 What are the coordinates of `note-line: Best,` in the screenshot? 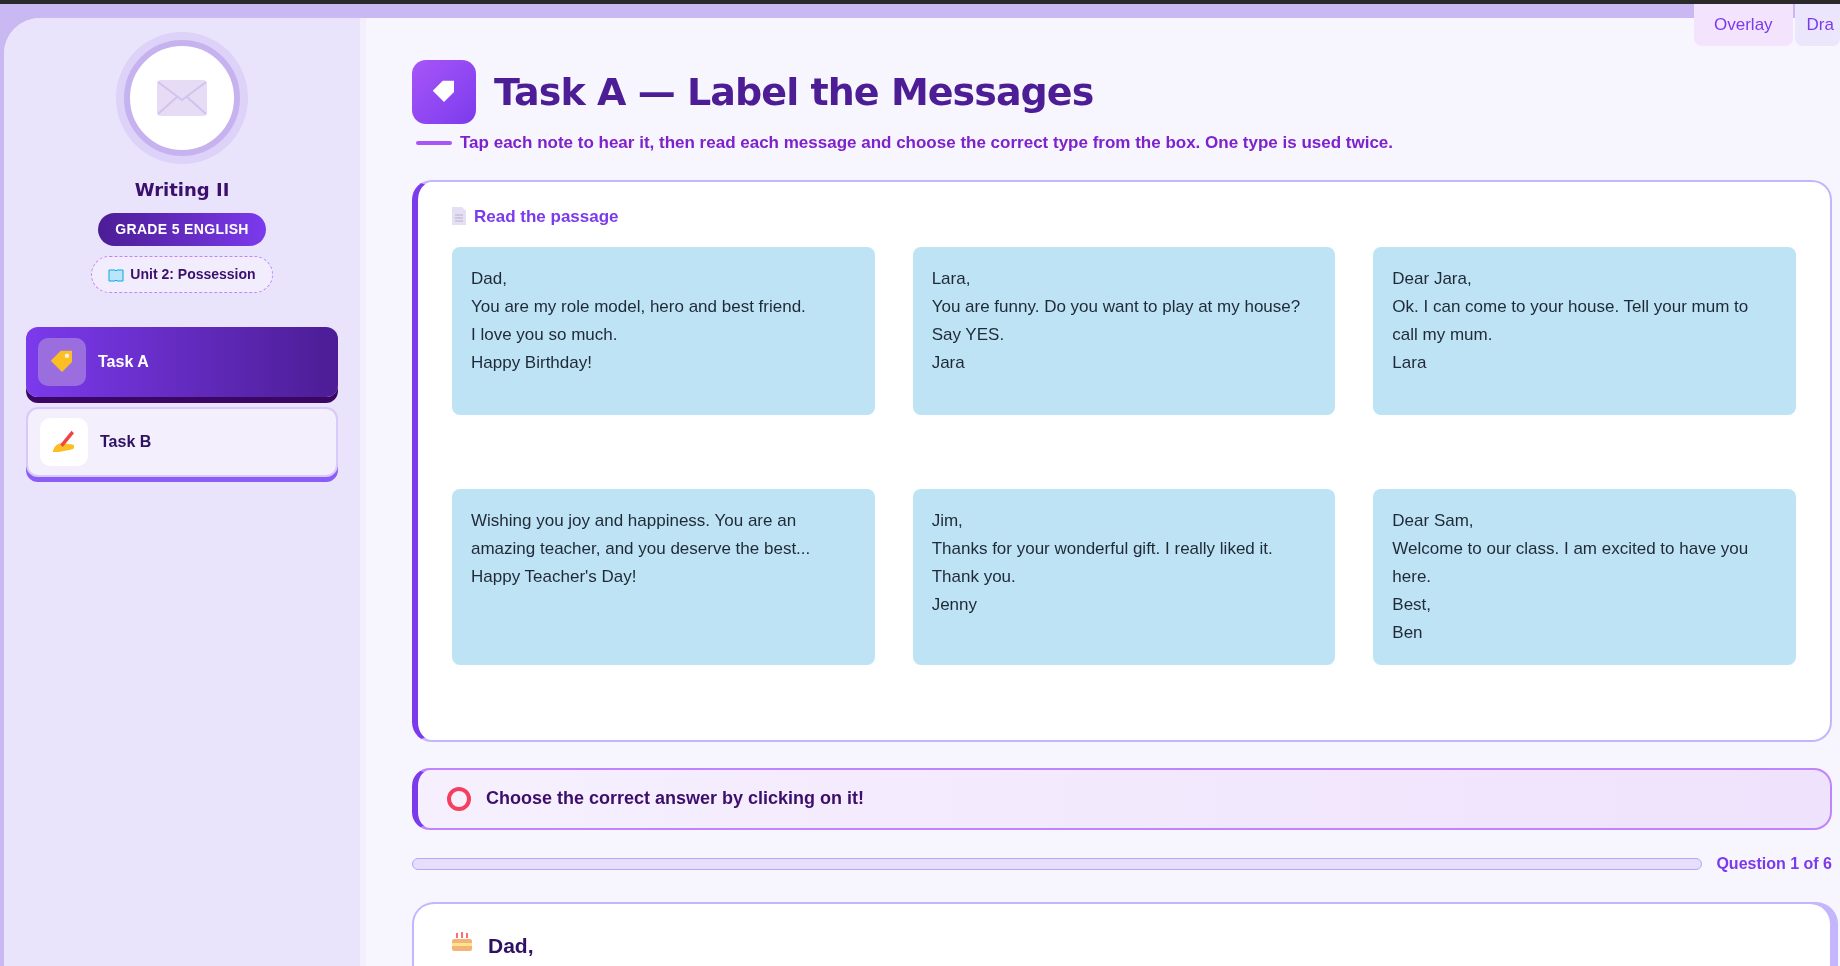 It's located at (1412, 605).